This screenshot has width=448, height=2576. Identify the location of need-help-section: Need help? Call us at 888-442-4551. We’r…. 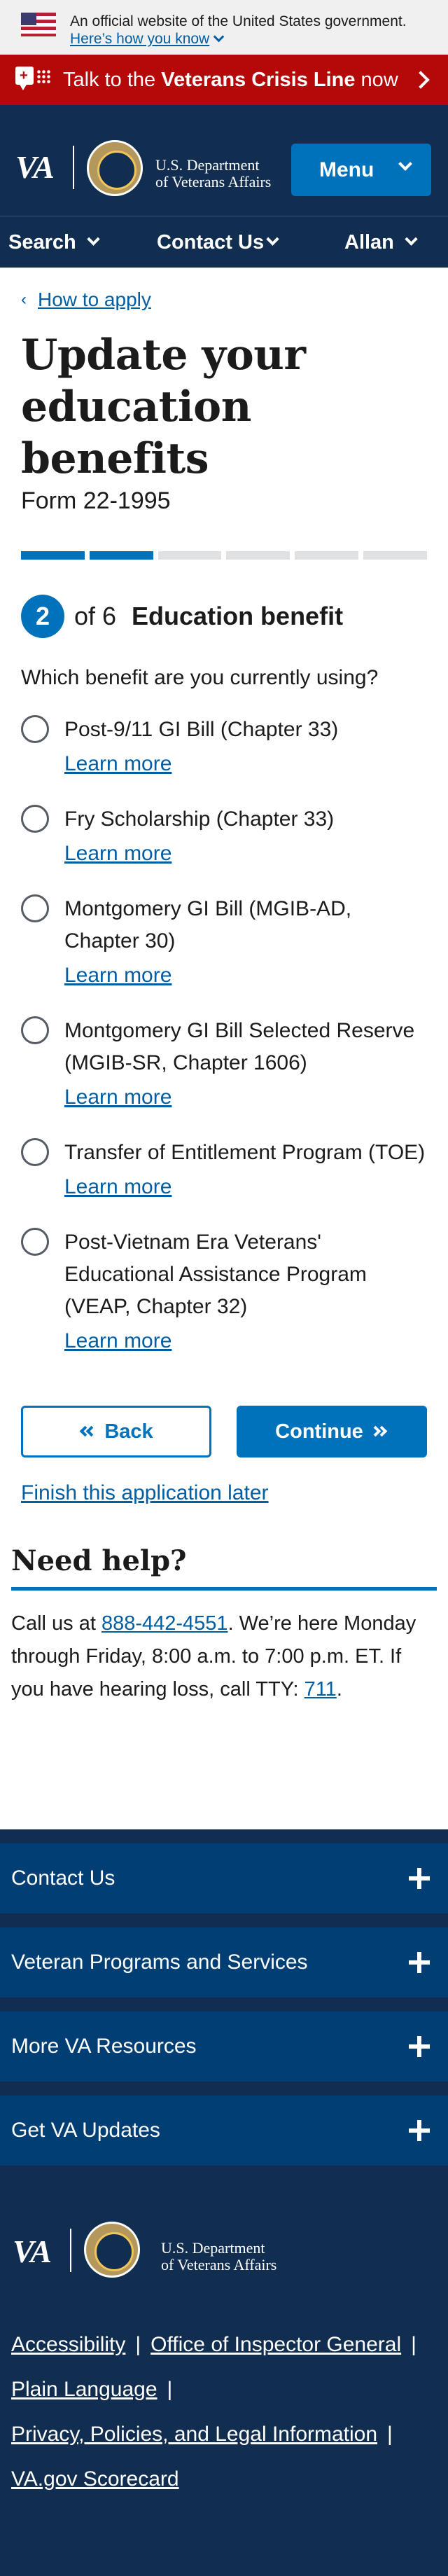
(224, 1625).